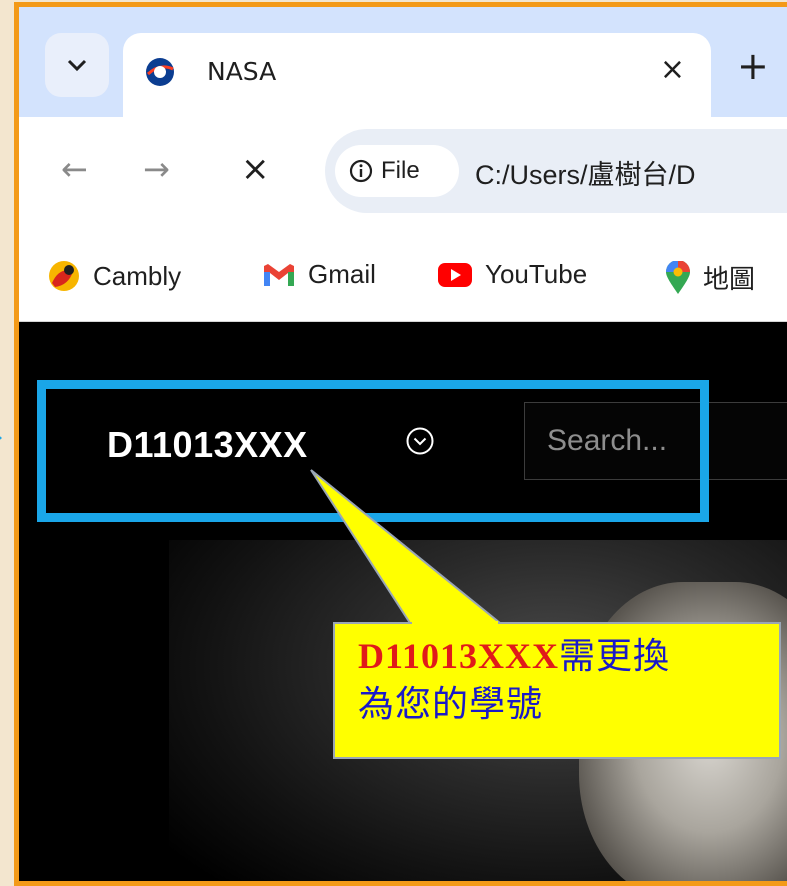 This screenshot has width=787, height=886. I want to click on callout-student-id: D11013XXX, so click(459, 656).